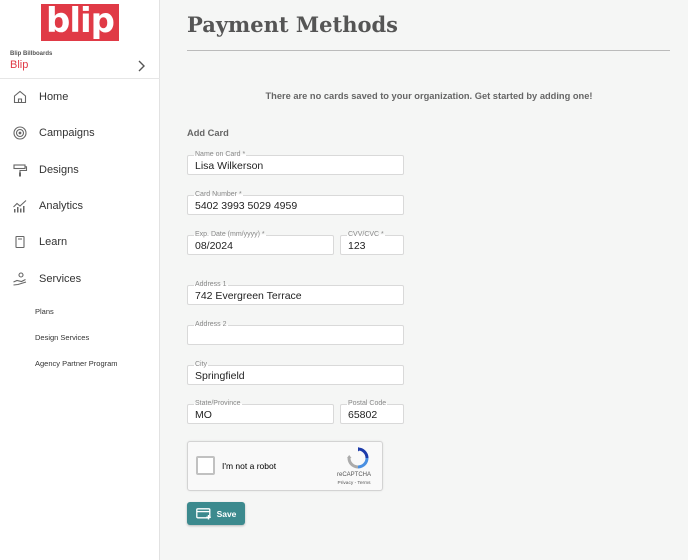 Image resolution: width=688 pixels, height=560 pixels. I want to click on add-card-heading: Add Card, so click(208, 133).